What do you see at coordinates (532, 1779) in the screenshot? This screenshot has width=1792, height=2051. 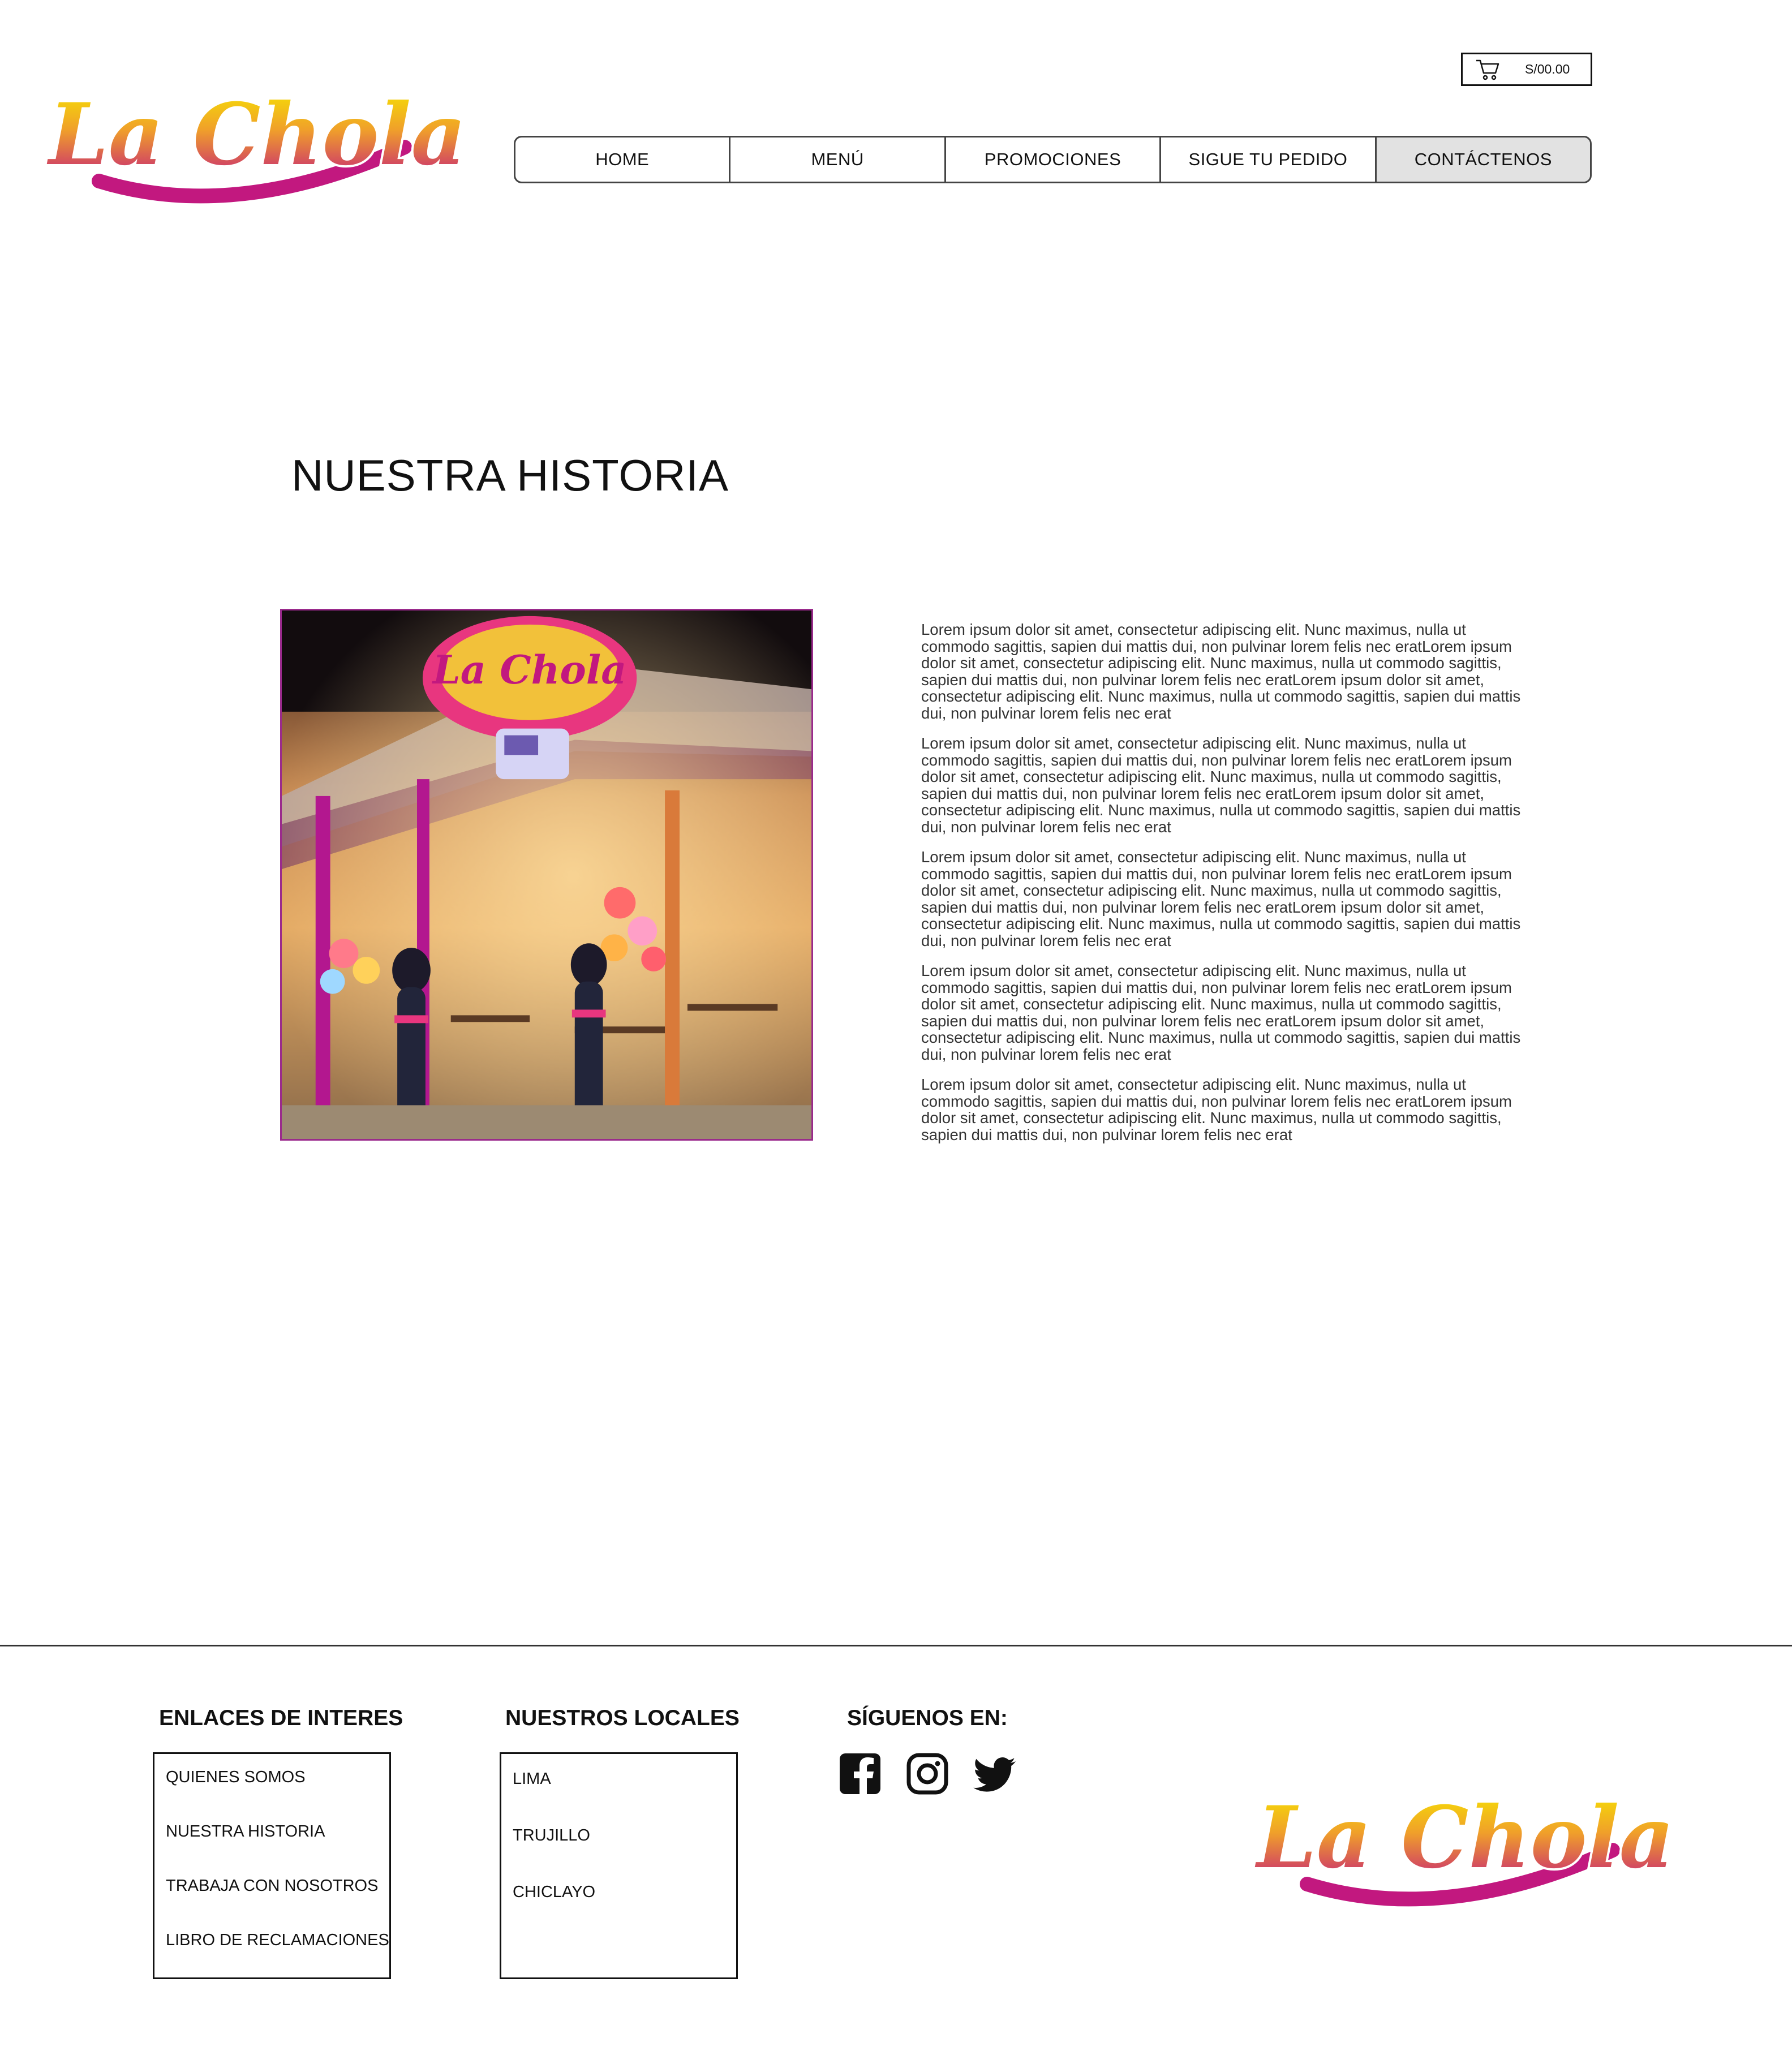 I see `locale-link-lima: LIMA` at bounding box center [532, 1779].